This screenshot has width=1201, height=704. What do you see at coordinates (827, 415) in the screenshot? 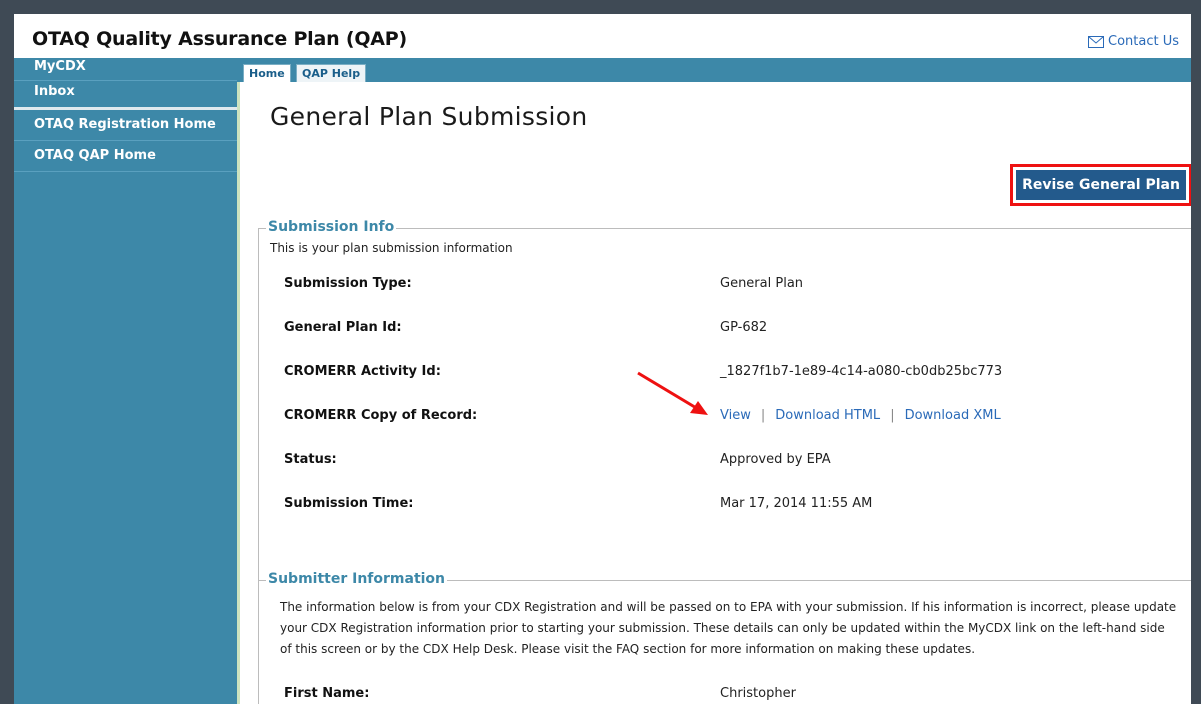
I see `download-html-link: Download HTML` at bounding box center [827, 415].